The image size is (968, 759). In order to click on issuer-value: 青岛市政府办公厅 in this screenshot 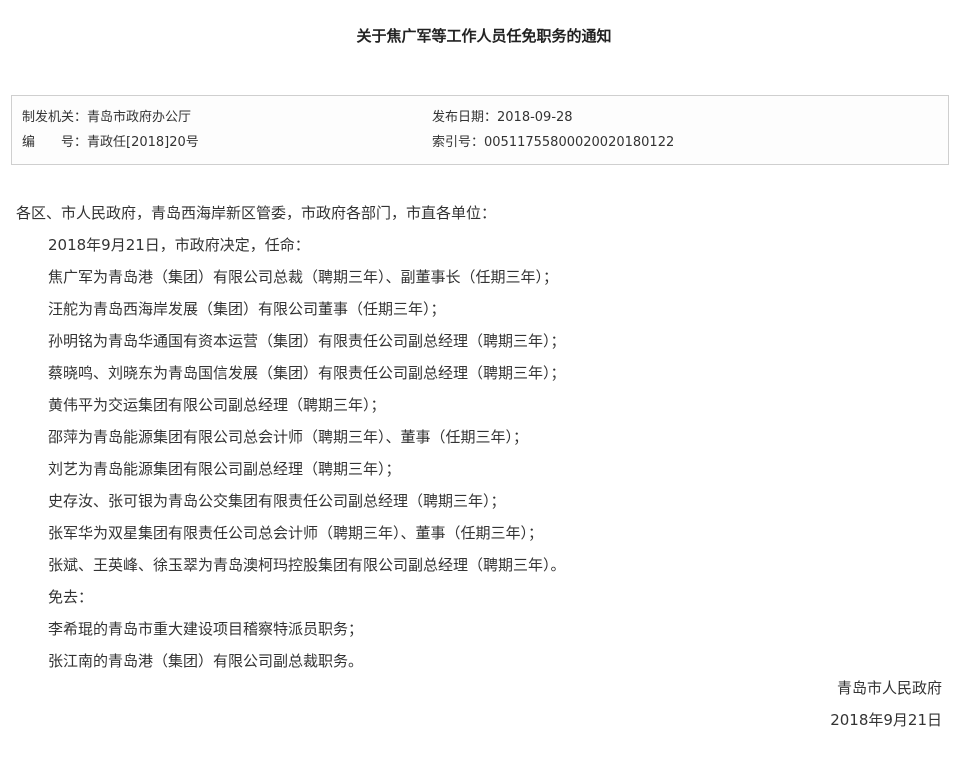, I will do `click(139, 117)`.